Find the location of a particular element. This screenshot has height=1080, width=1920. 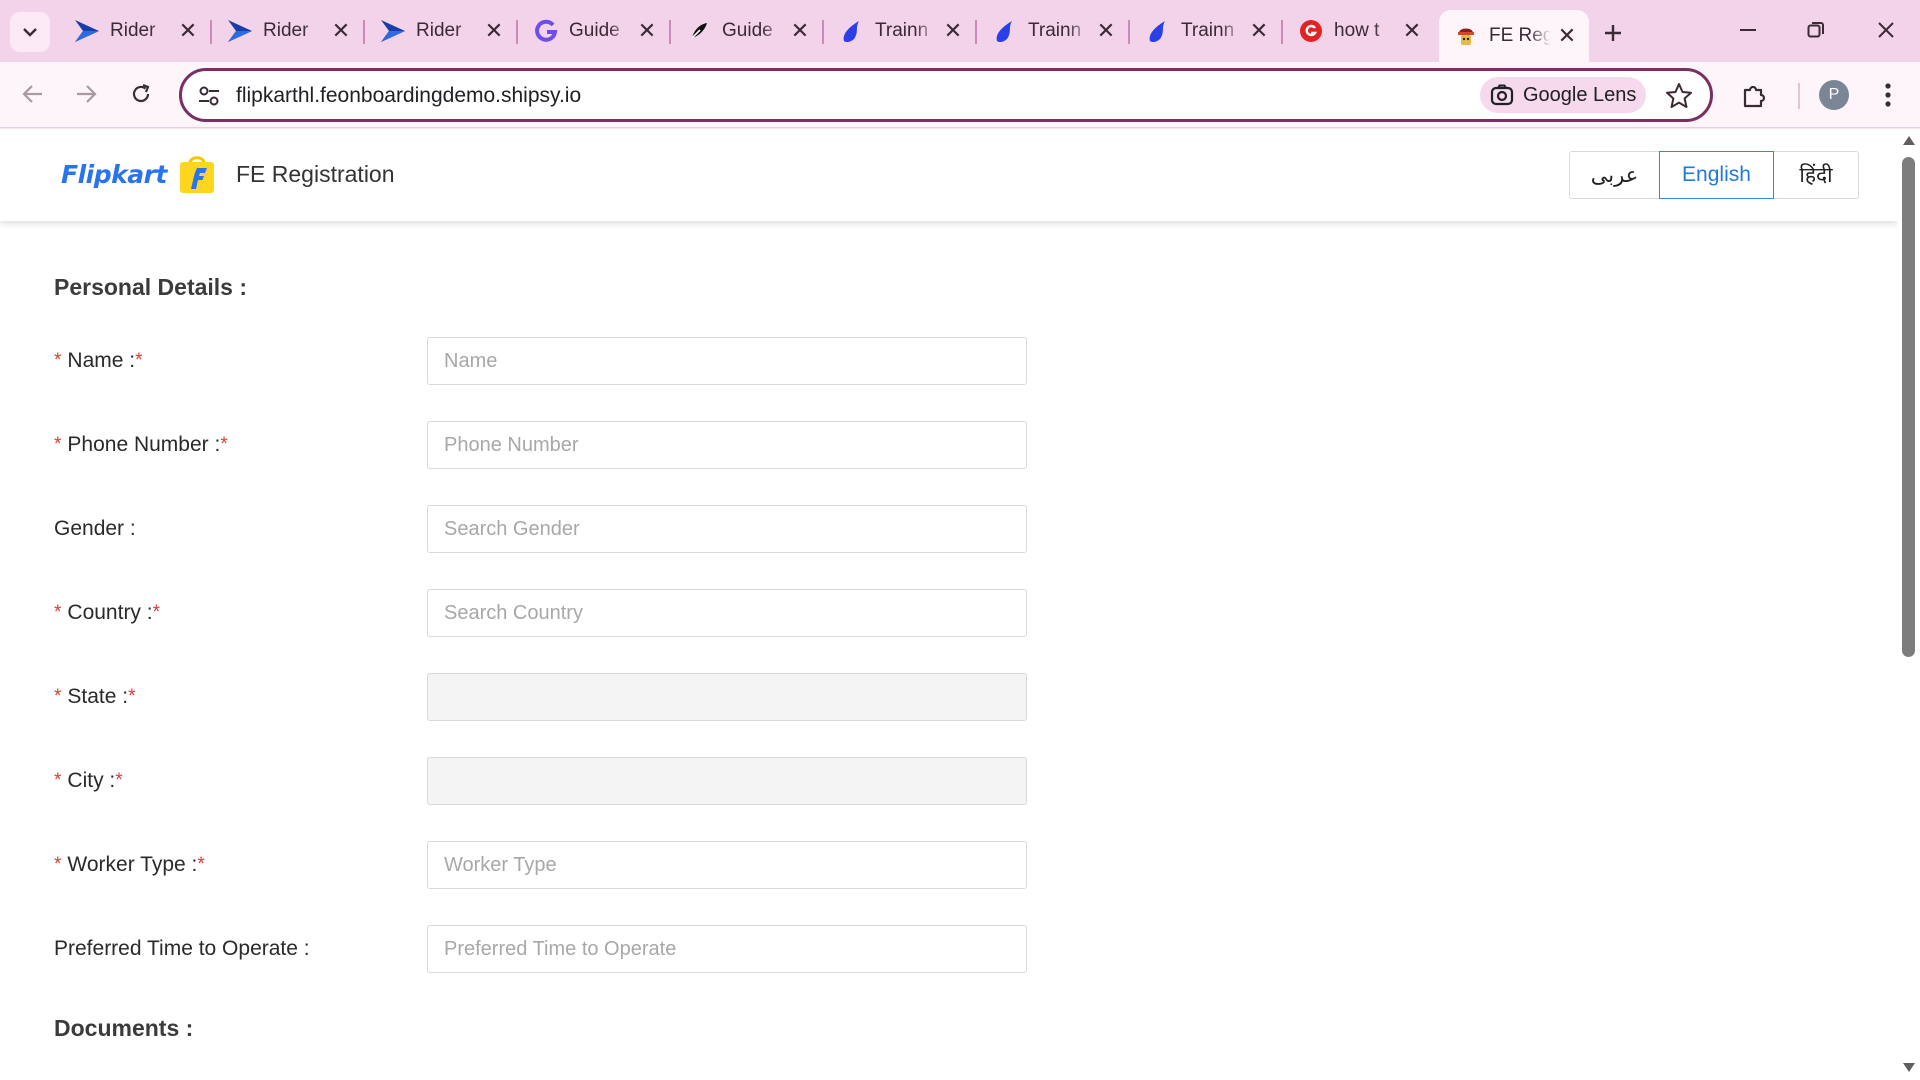

phone-label: * Phone Number : * is located at coordinates (141, 445).